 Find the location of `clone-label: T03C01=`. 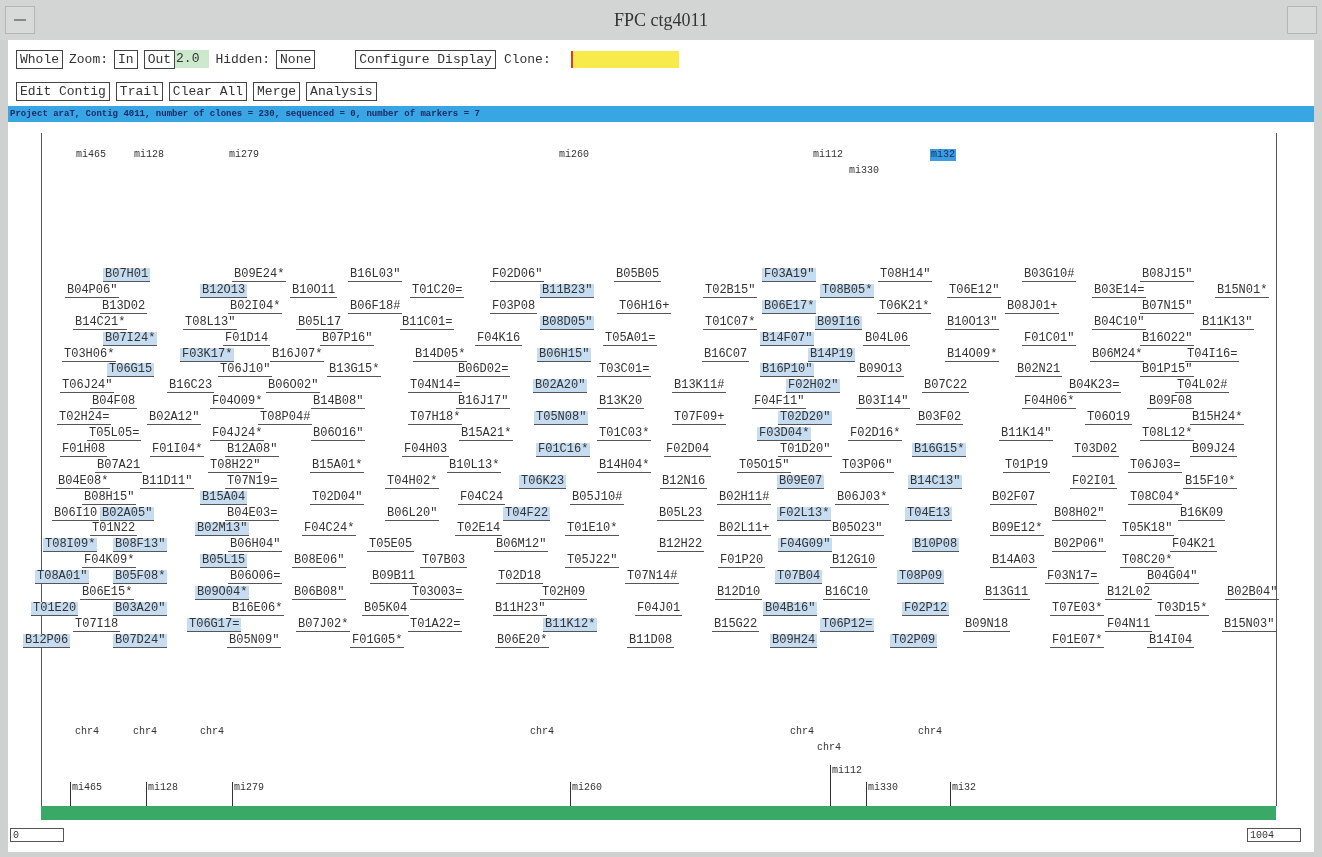

clone-label: T03C01= is located at coordinates (624, 370).